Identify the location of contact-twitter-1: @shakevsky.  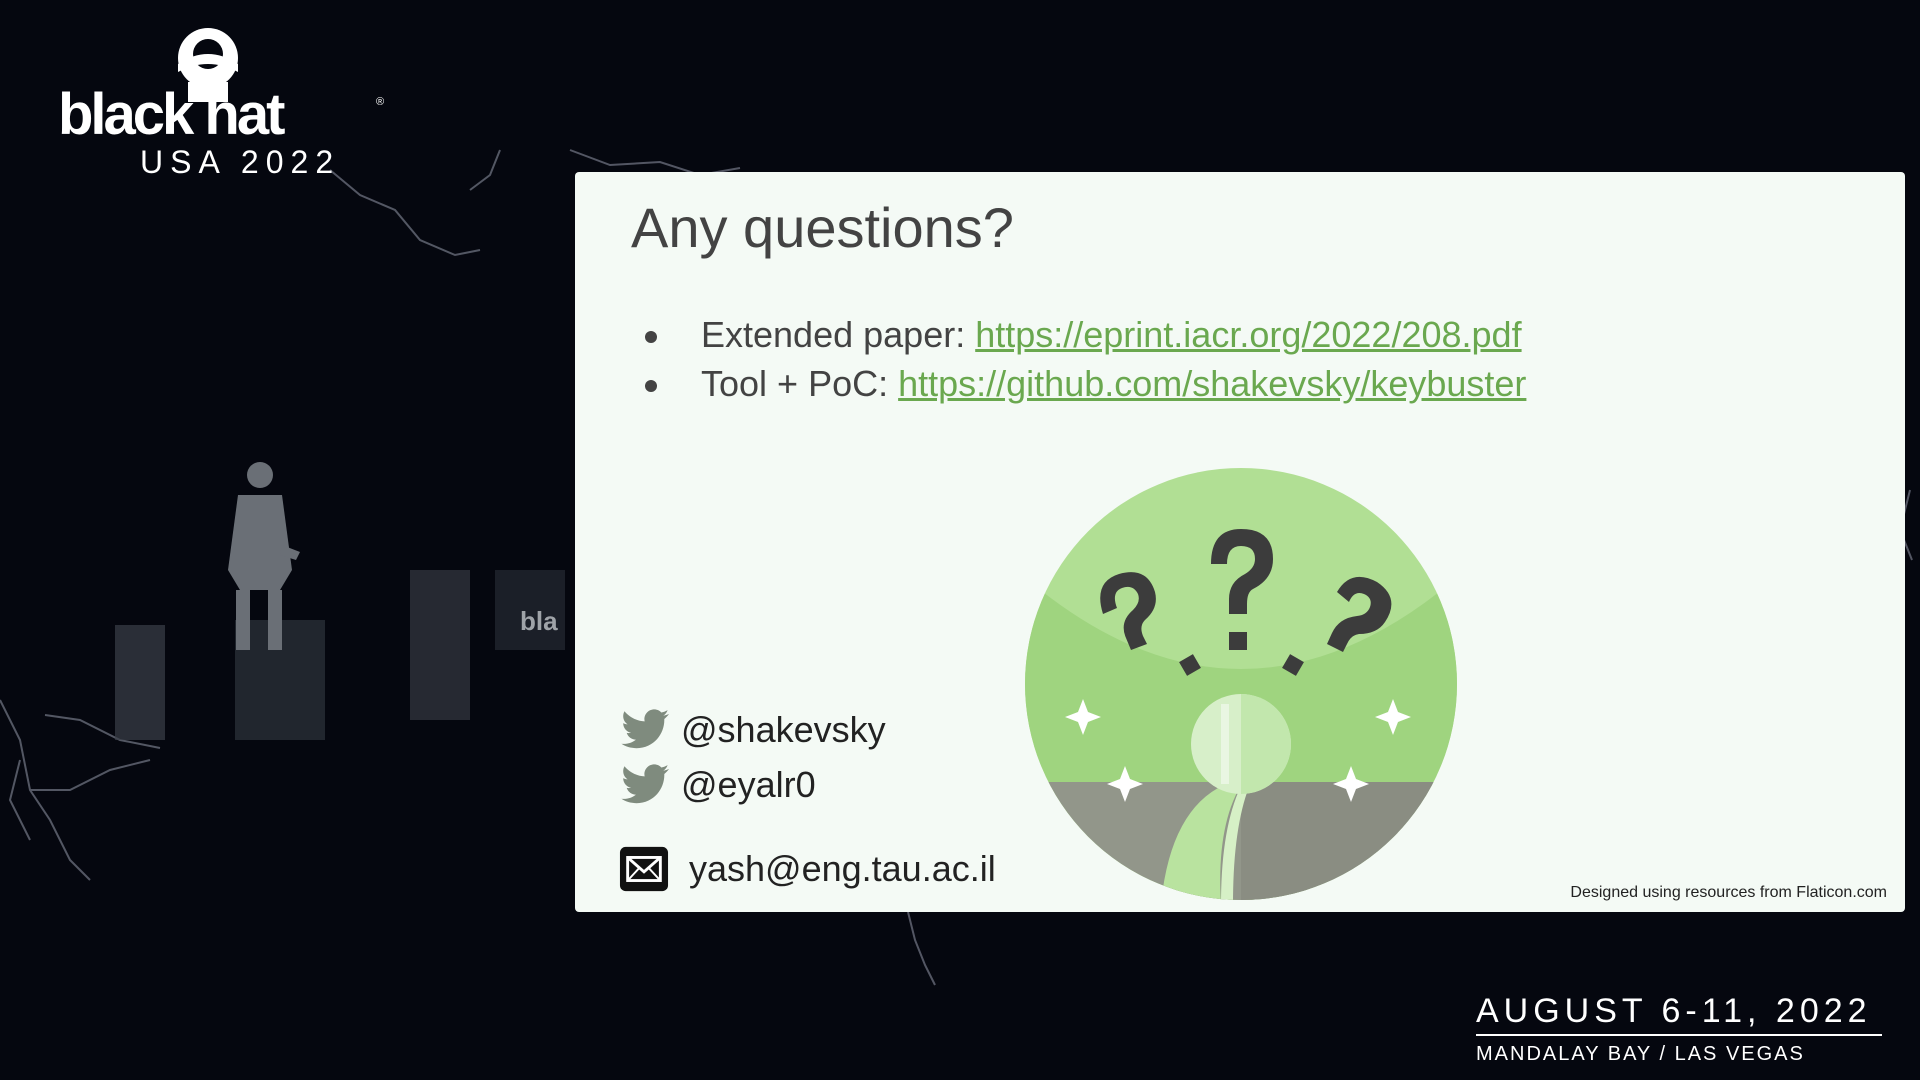
(752, 730).